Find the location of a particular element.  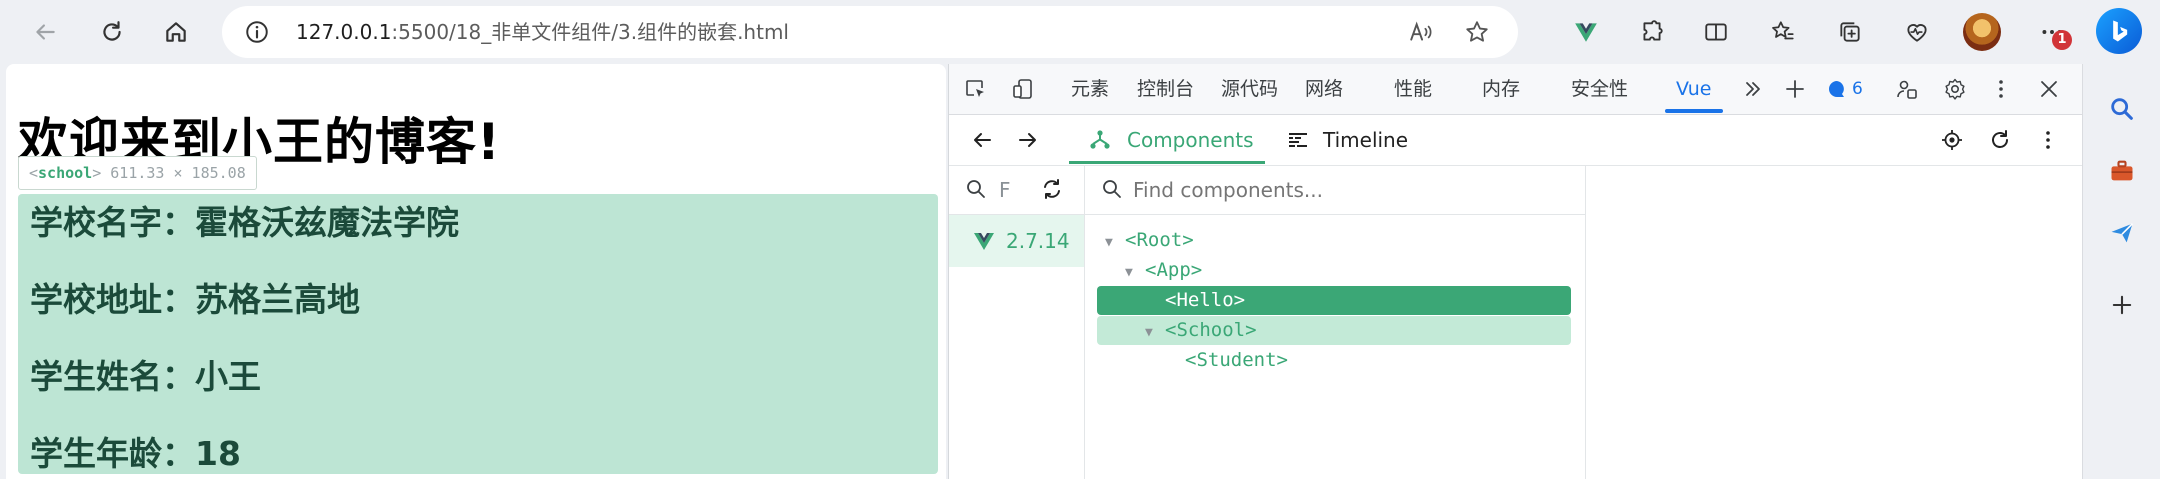

device-emulation-icon is located at coordinates (1023, 89).